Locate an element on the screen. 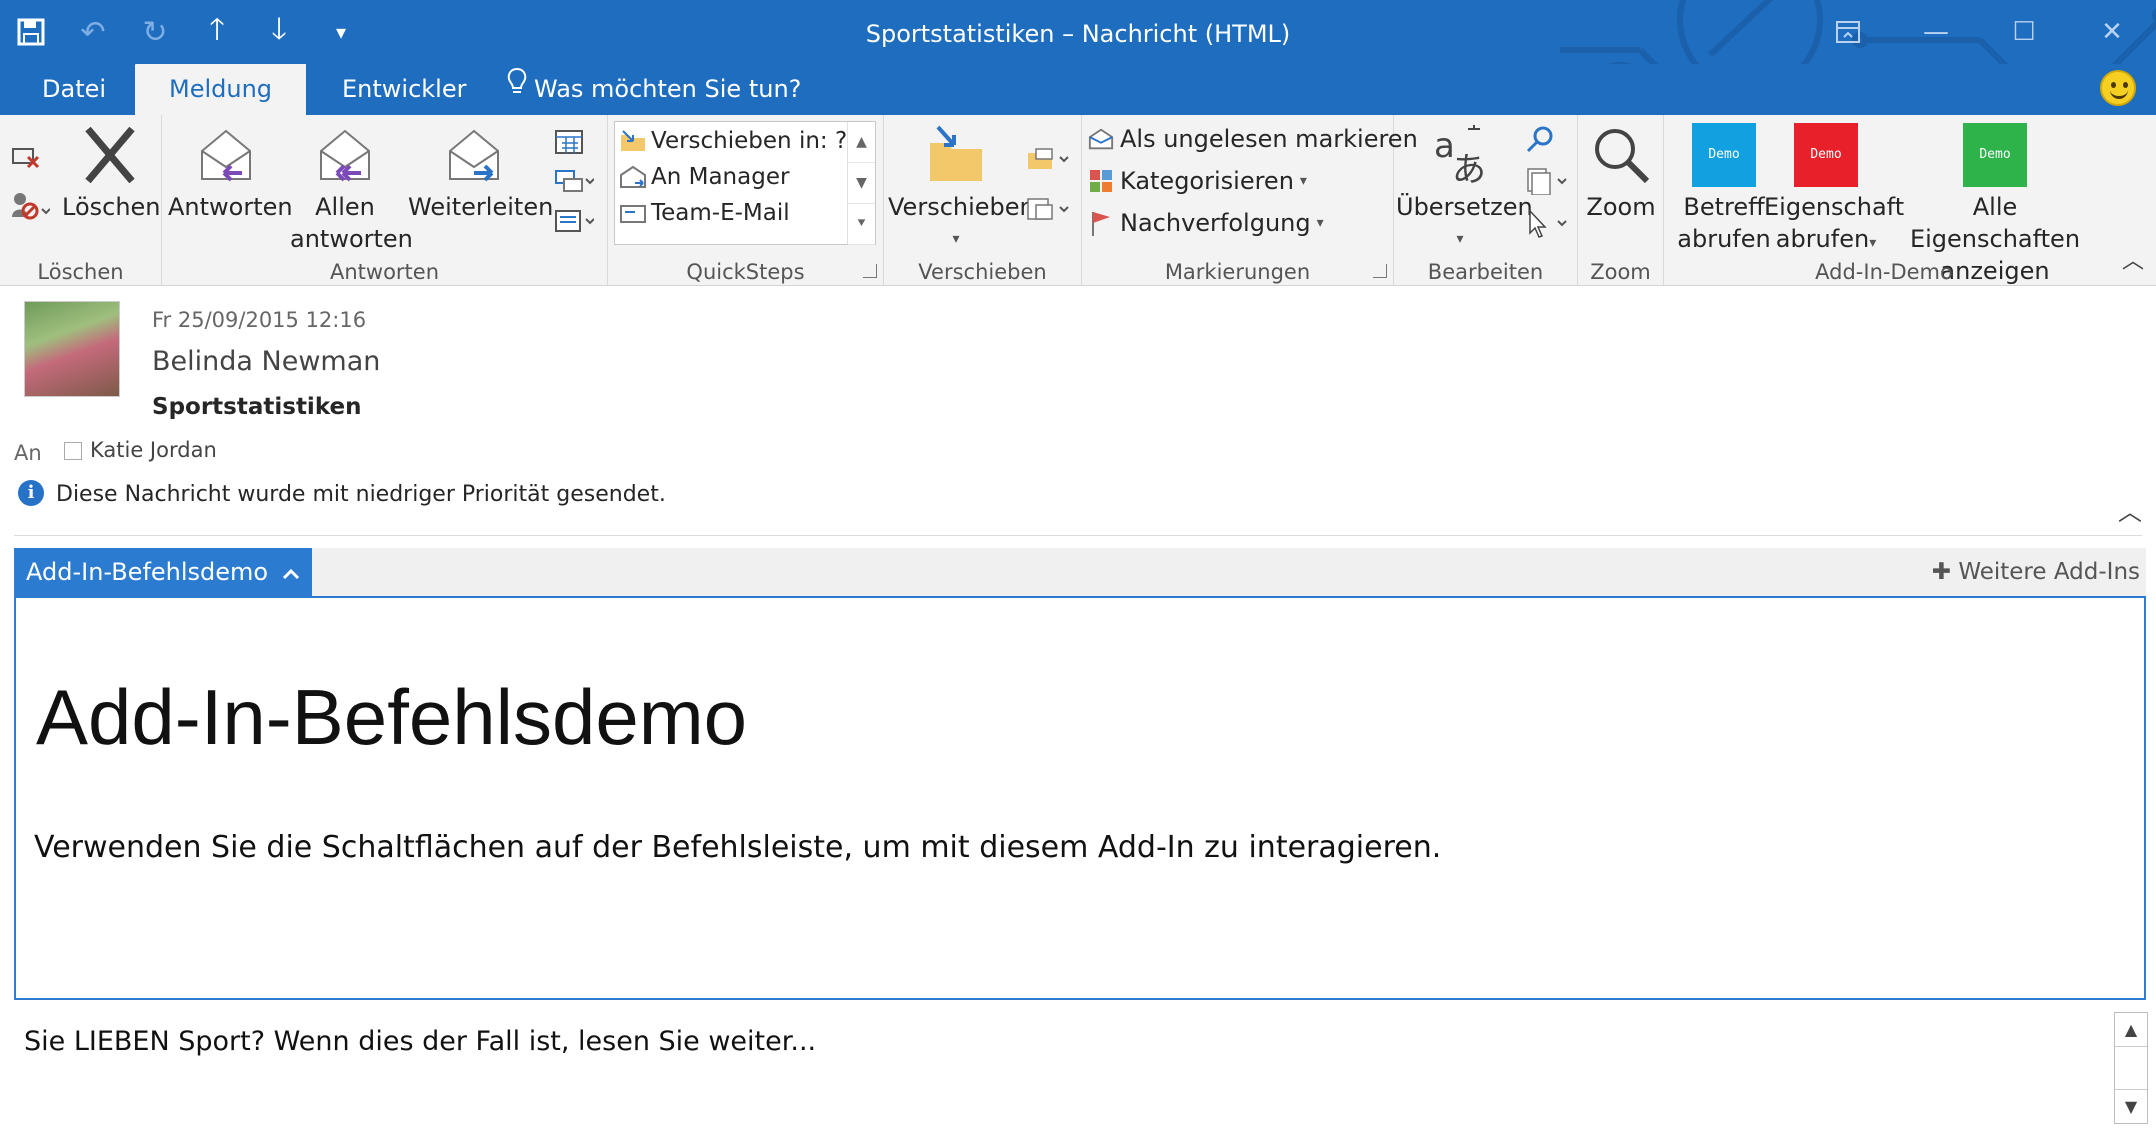  quickstep-to-manager-label: An Manager is located at coordinates (720, 177).